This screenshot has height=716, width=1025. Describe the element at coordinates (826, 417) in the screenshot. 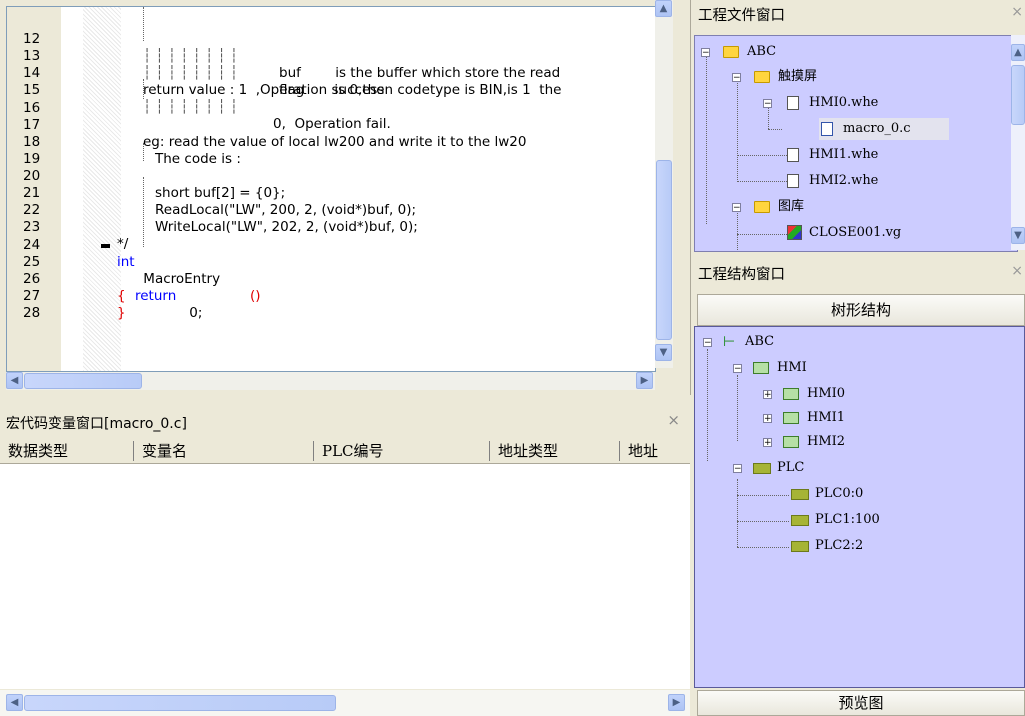

I see `tree-node-label: HMI1` at that location.